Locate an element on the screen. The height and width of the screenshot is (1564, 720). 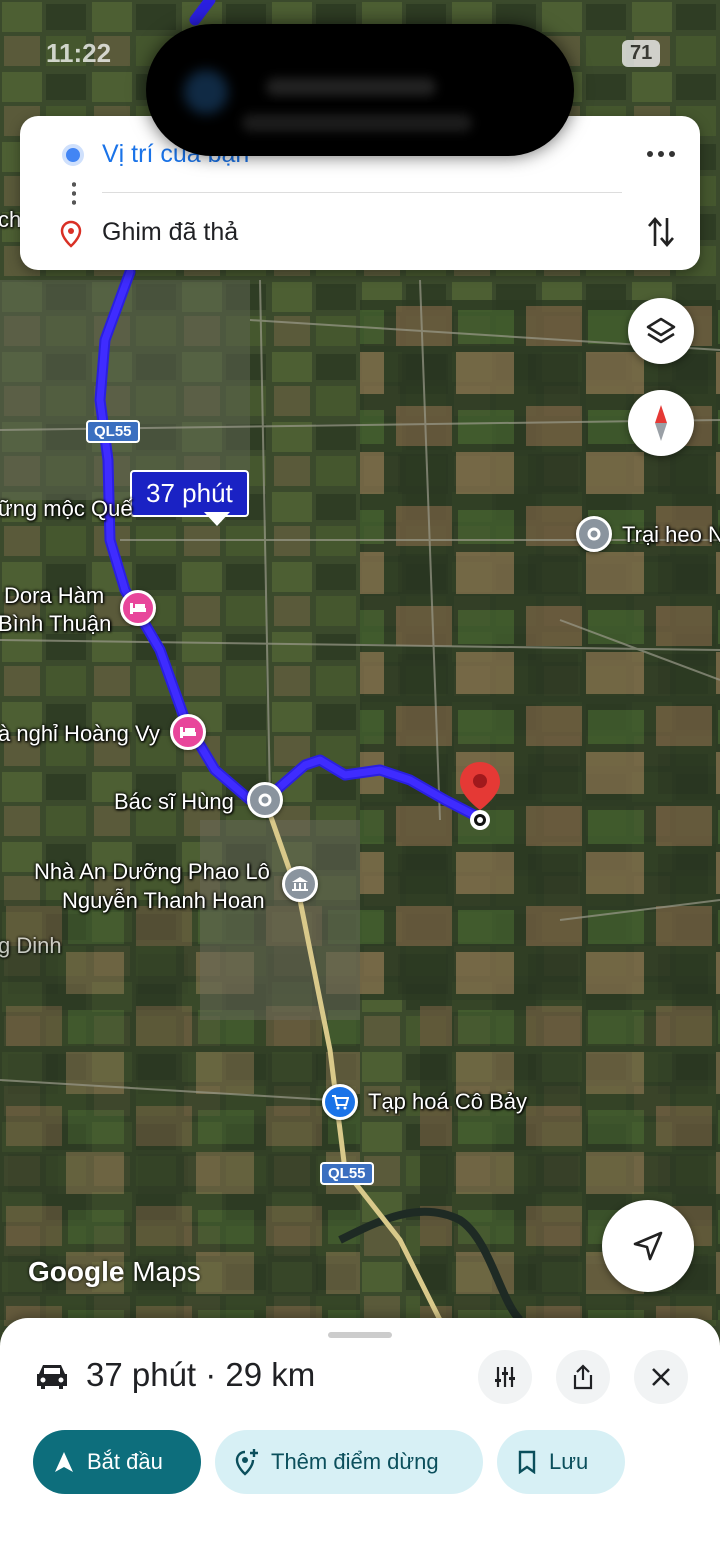
dotted-connector is located at coordinates (74, 193).